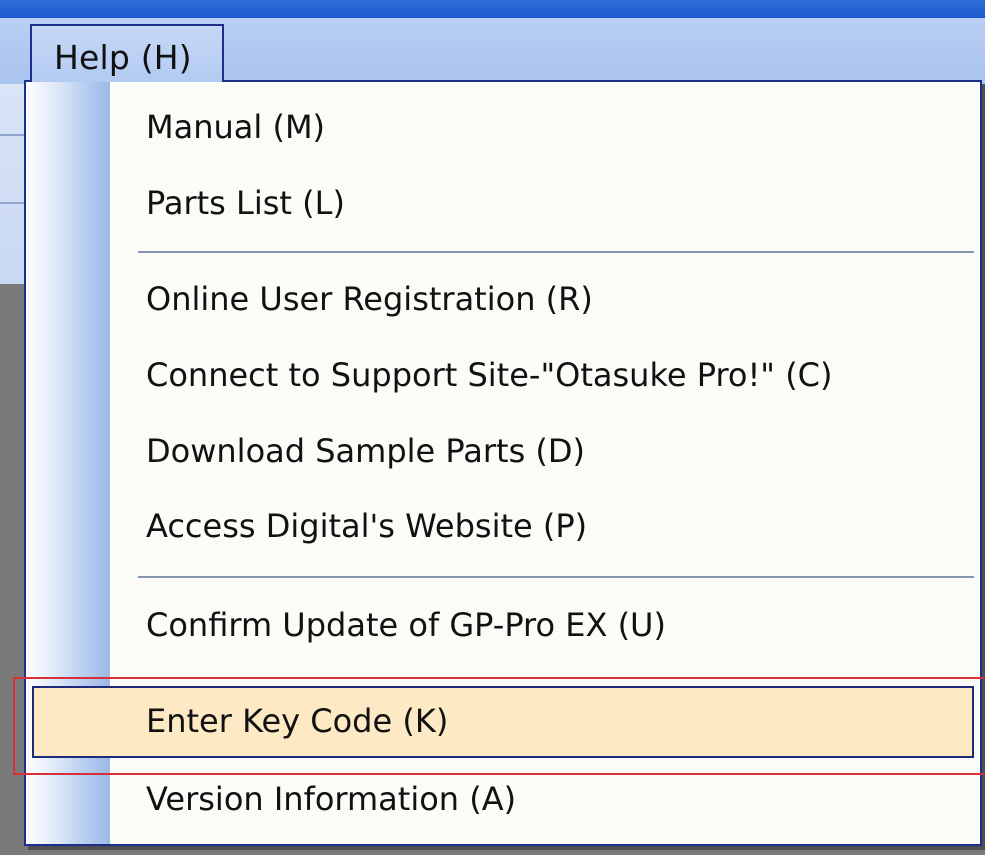 Image resolution: width=985 pixels, height=855 pixels. What do you see at coordinates (366, 526) in the screenshot?
I see `menu-item-access-website: Access Digital's Website (P)` at bounding box center [366, 526].